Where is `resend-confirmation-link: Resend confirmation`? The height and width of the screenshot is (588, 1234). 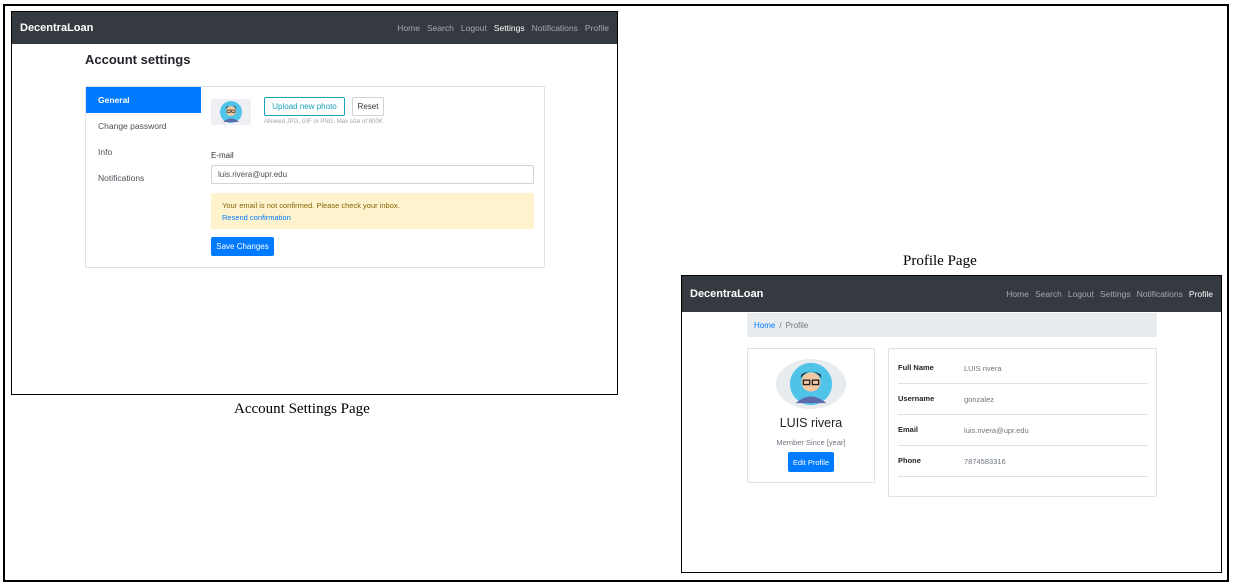
resend-confirmation-link: Resend confirmation is located at coordinates (372, 218).